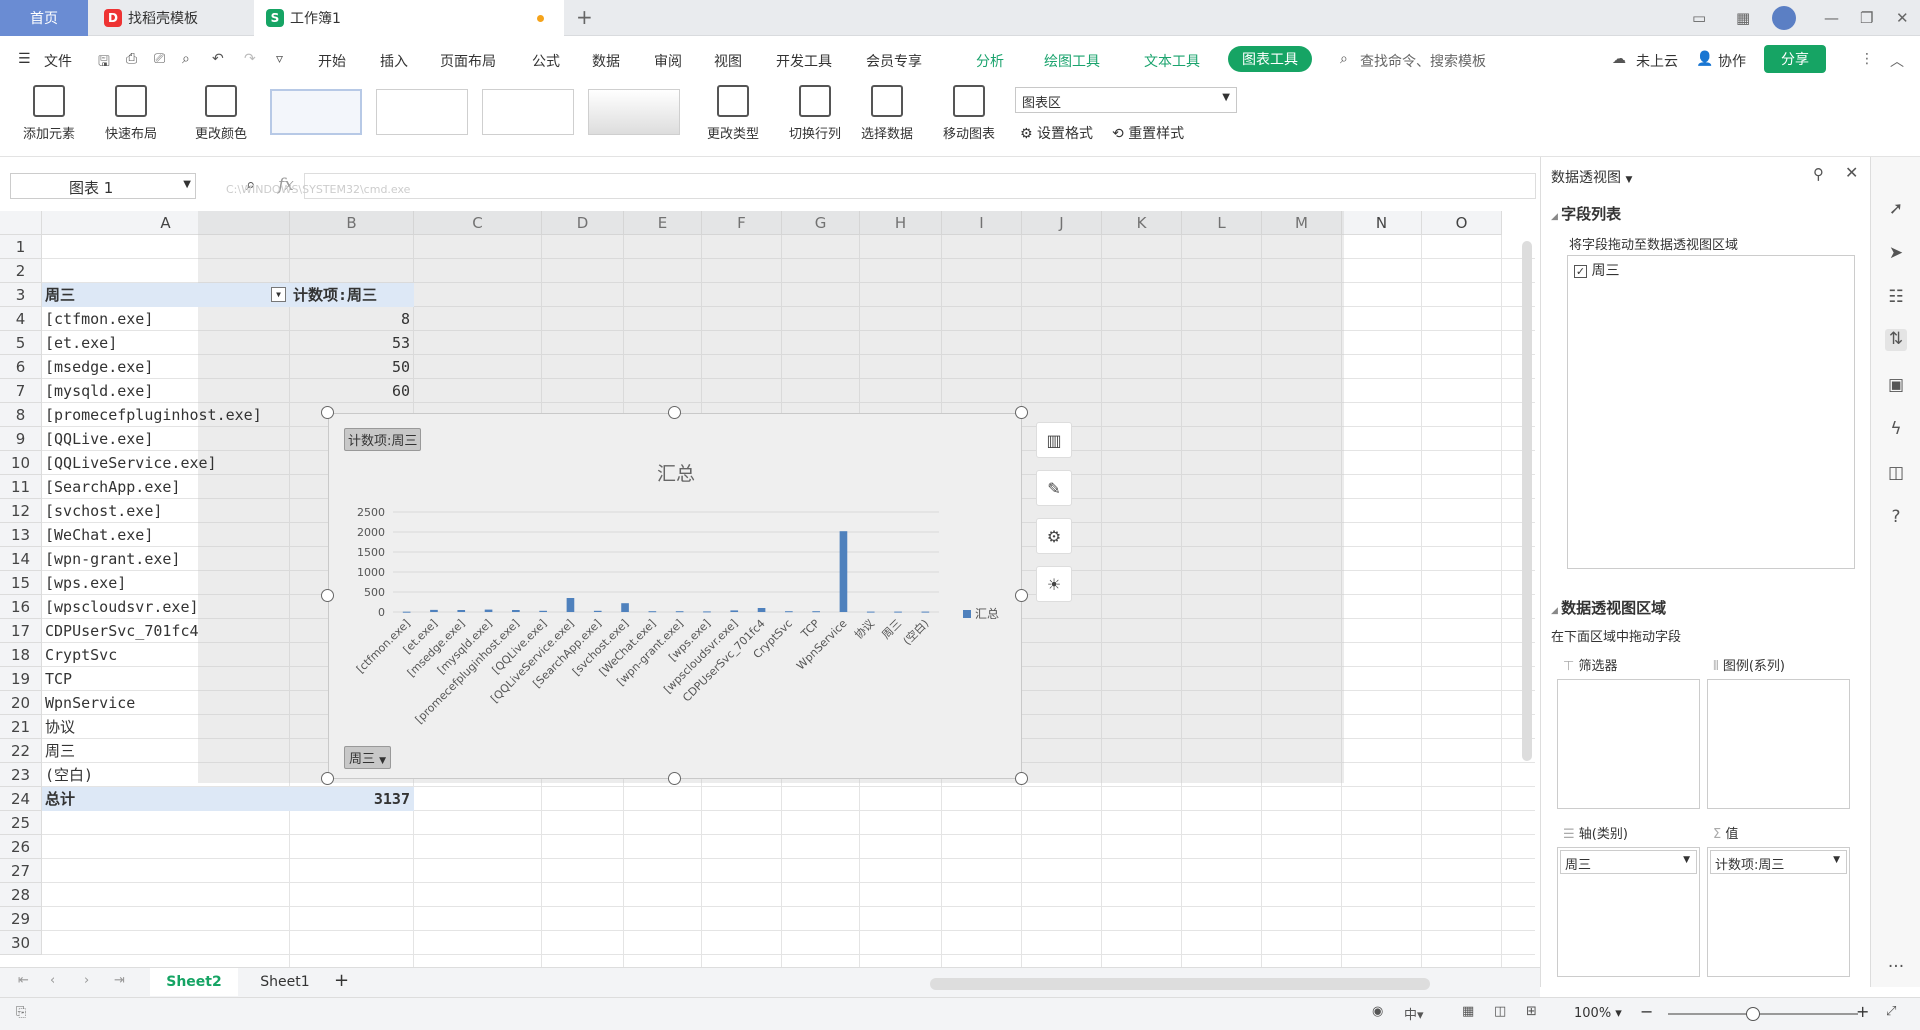  What do you see at coordinates (1896, 210) in the screenshot?
I see `rocket-icon: ➚` at bounding box center [1896, 210].